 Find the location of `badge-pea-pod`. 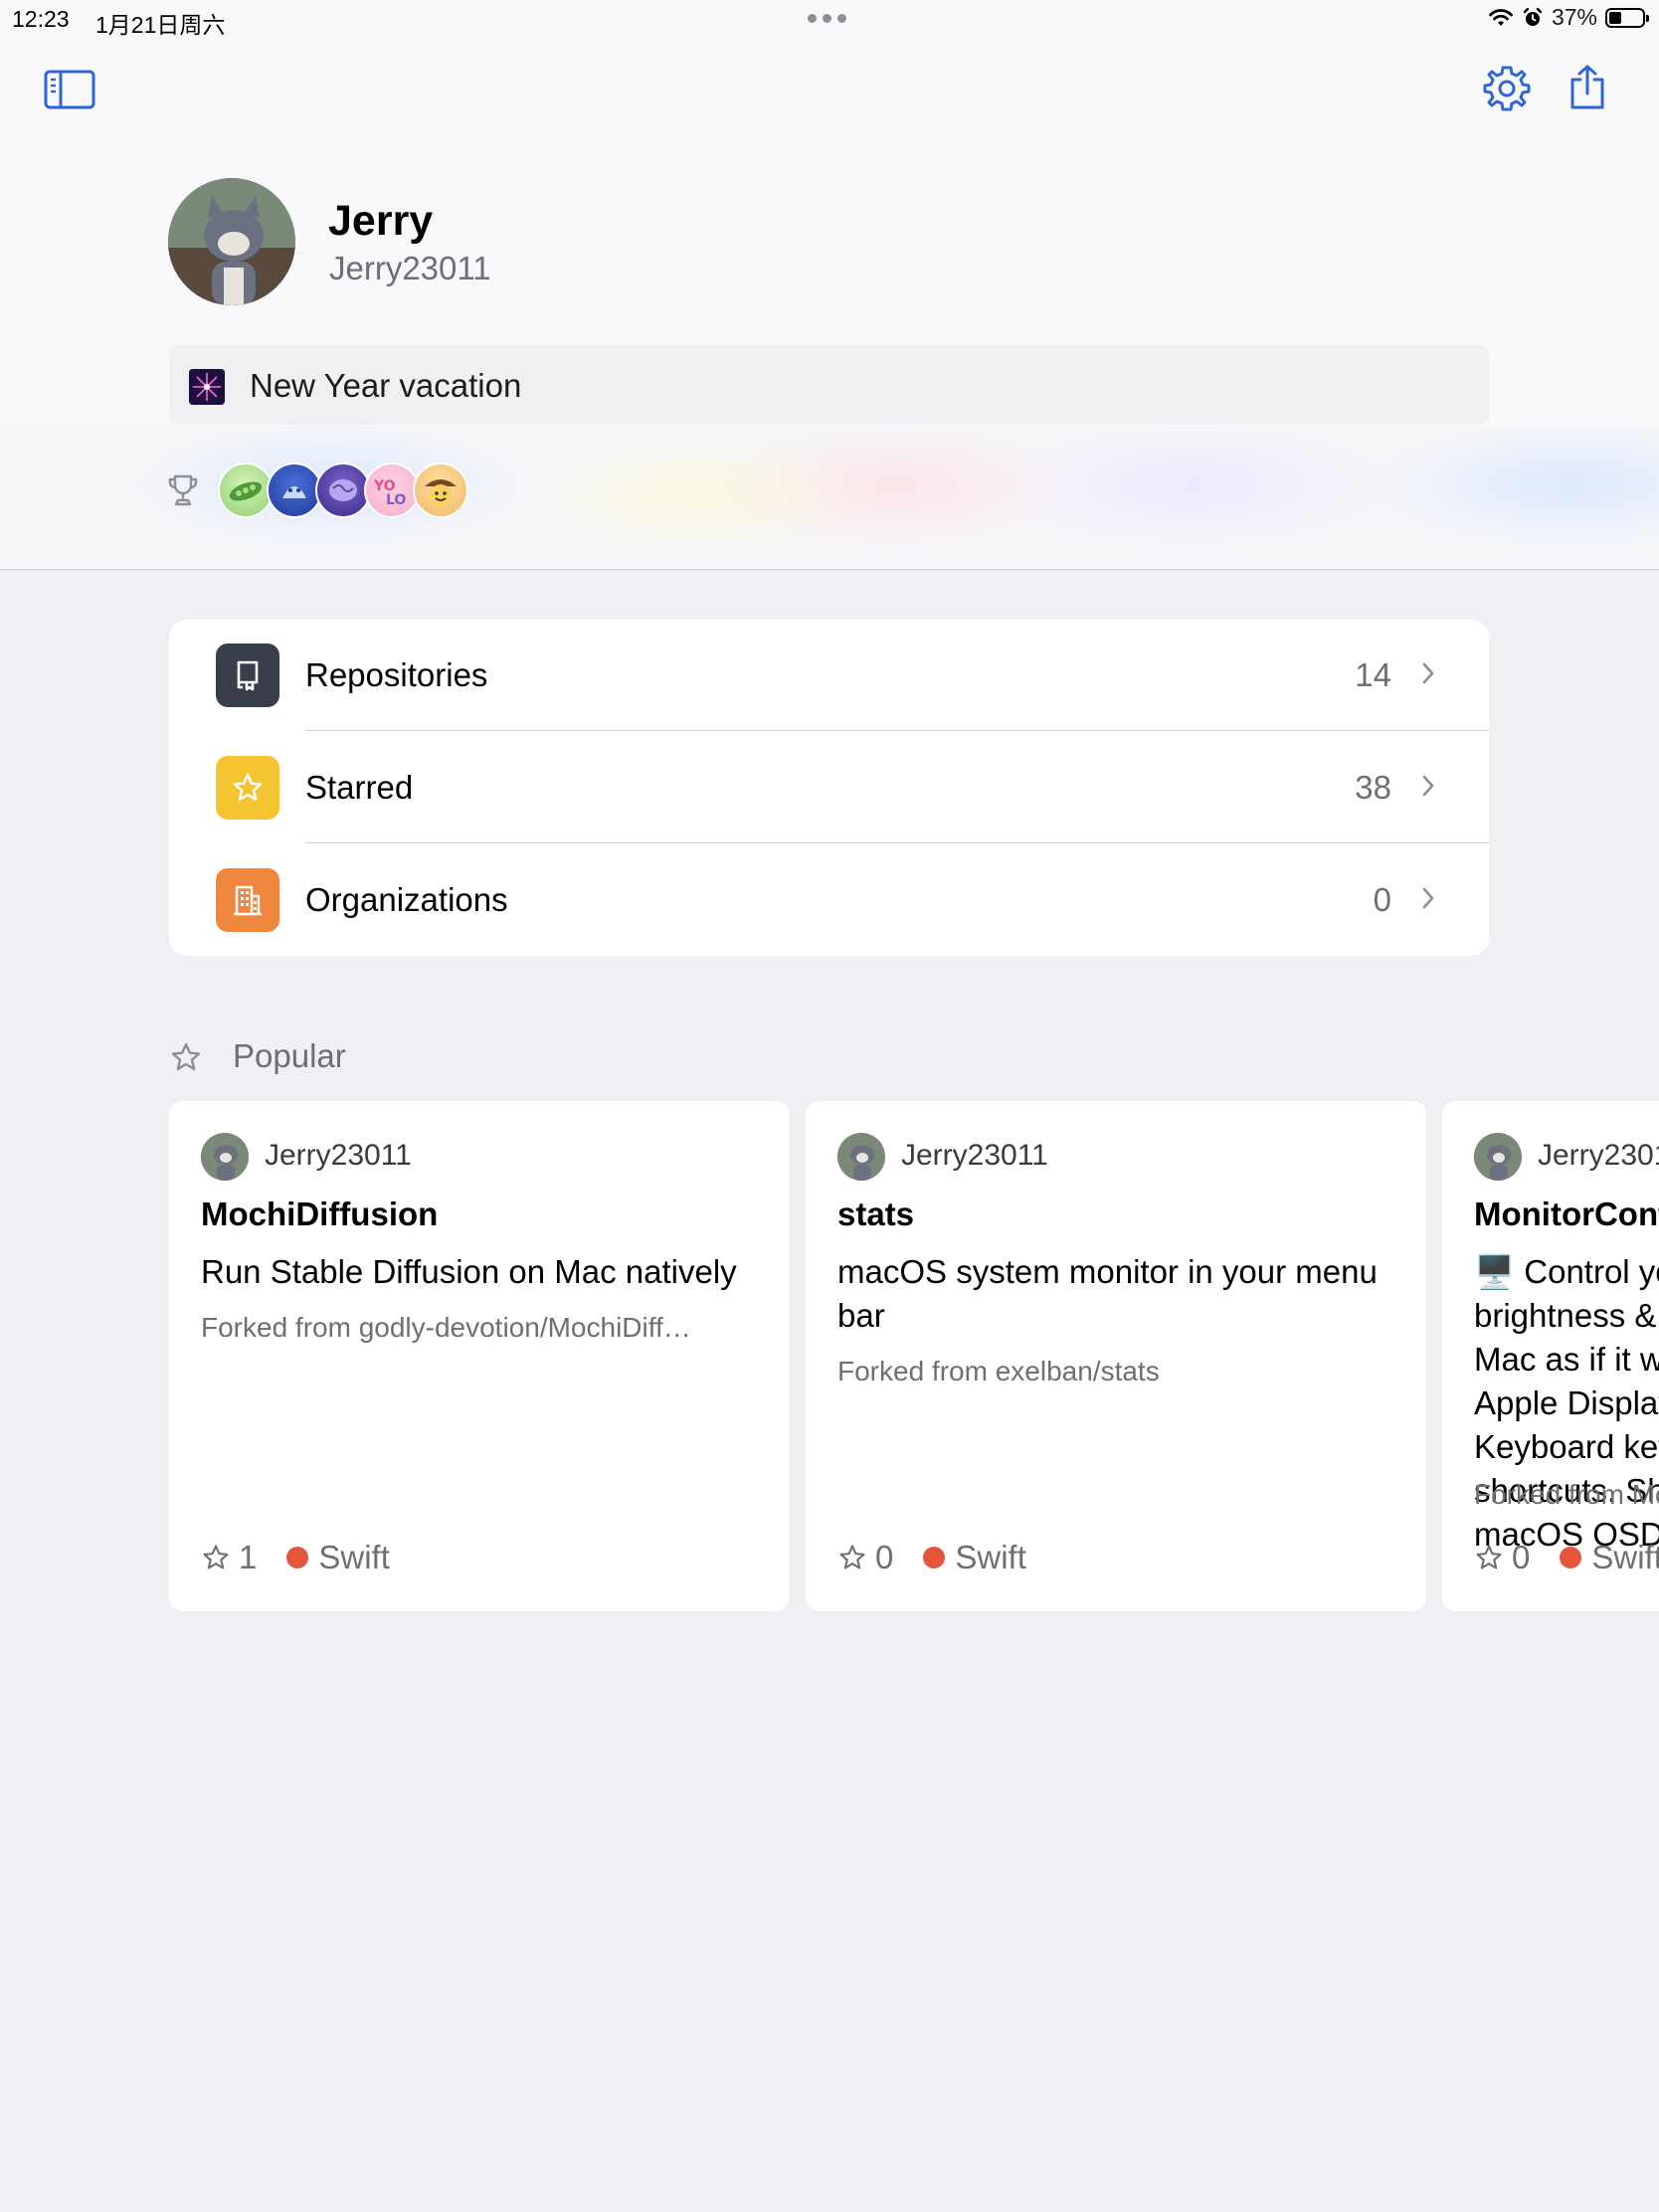

badge-pea-pod is located at coordinates (246, 490).